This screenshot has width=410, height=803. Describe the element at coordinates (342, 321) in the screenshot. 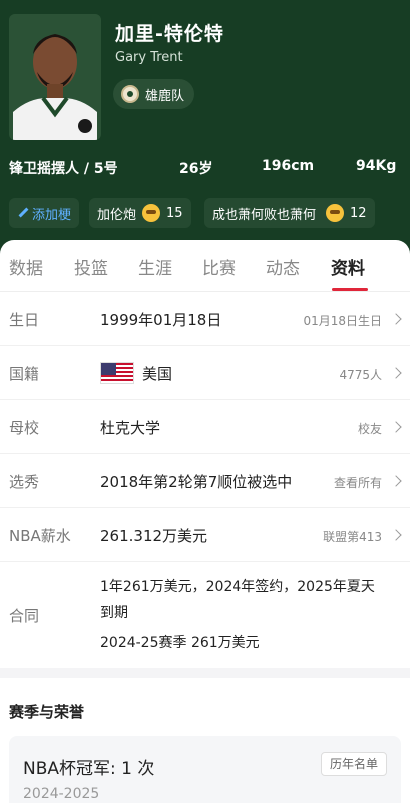

I see `birthday-note: 01月18日生日` at that location.